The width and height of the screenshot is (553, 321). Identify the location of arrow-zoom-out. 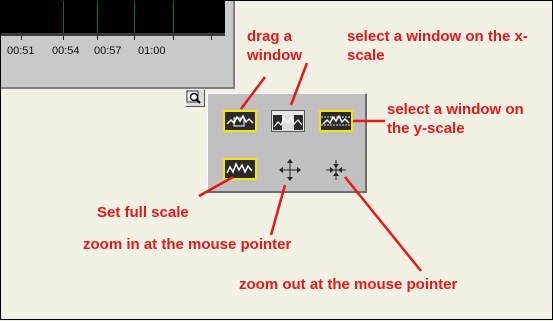
(383, 224).